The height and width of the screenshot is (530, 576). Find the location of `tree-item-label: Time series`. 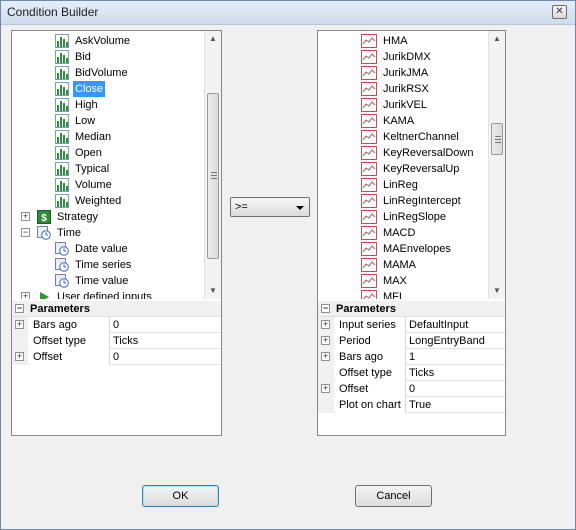

tree-item-label: Time series is located at coordinates (103, 265).